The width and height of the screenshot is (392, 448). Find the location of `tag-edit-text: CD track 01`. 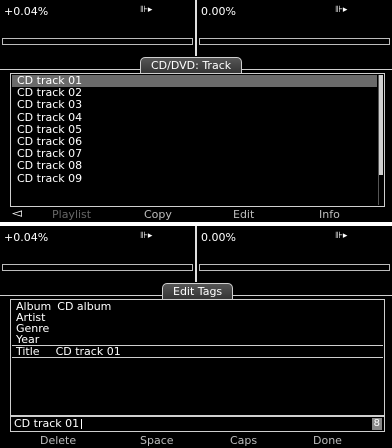

tag-edit-text: CD track 01 is located at coordinates (47, 423).